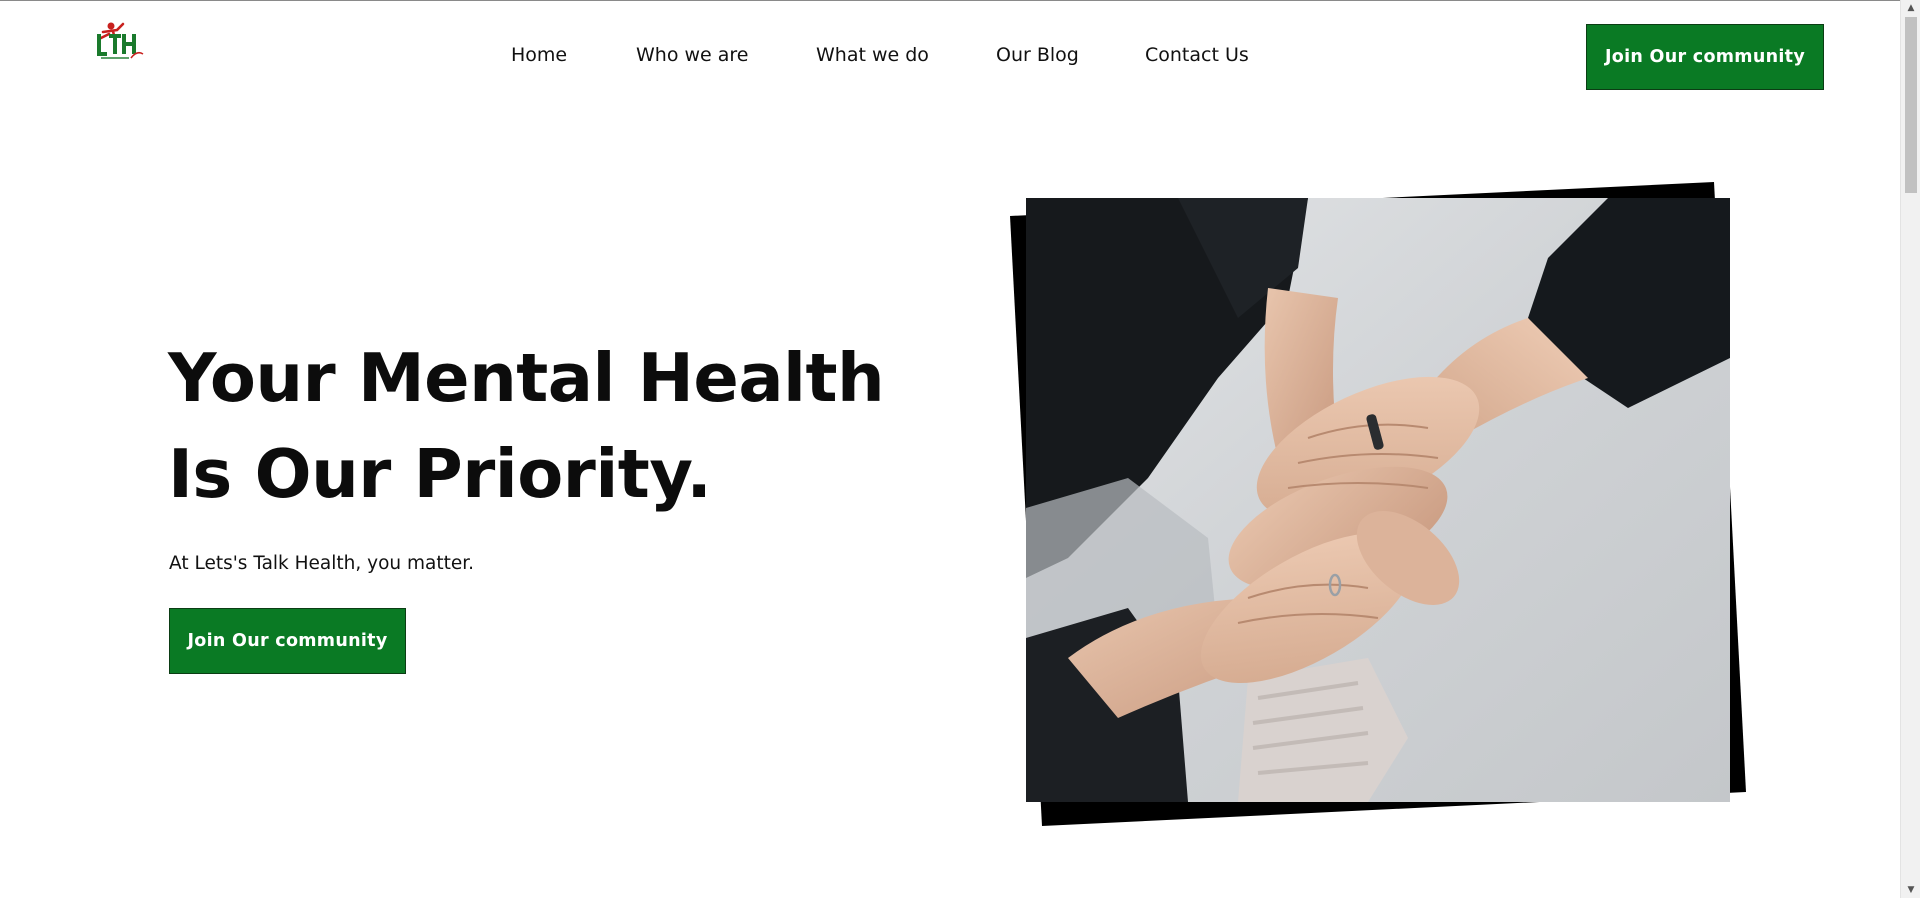  What do you see at coordinates (872, 55) in the screenshot?
I see `nav-what-we-do: What we do` at bounding box center [872, 55].